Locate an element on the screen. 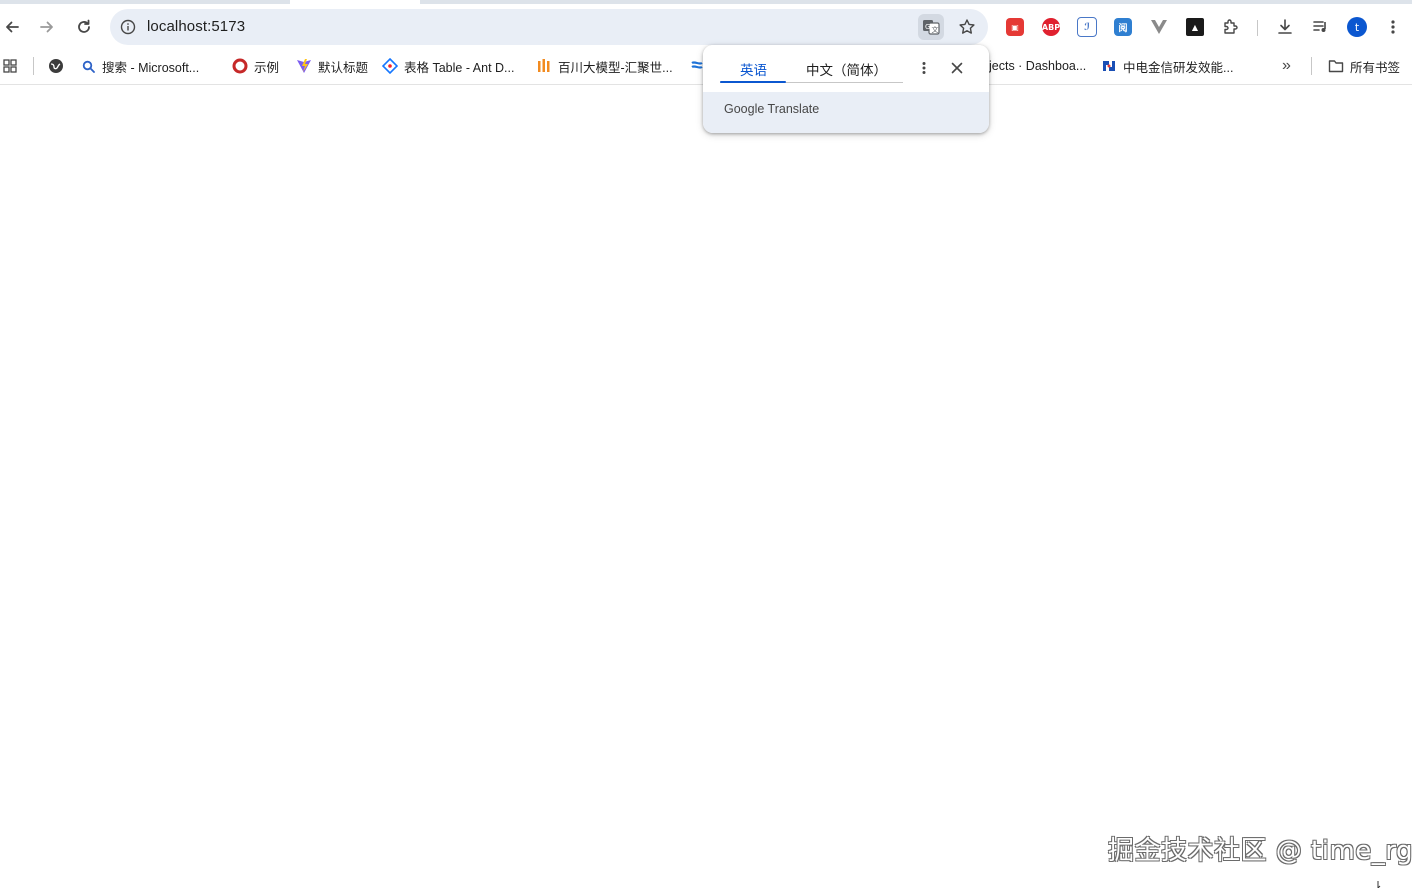 The image size is (1412, 888). bookmark-item: 示例 is located at coordinates (255, 66).